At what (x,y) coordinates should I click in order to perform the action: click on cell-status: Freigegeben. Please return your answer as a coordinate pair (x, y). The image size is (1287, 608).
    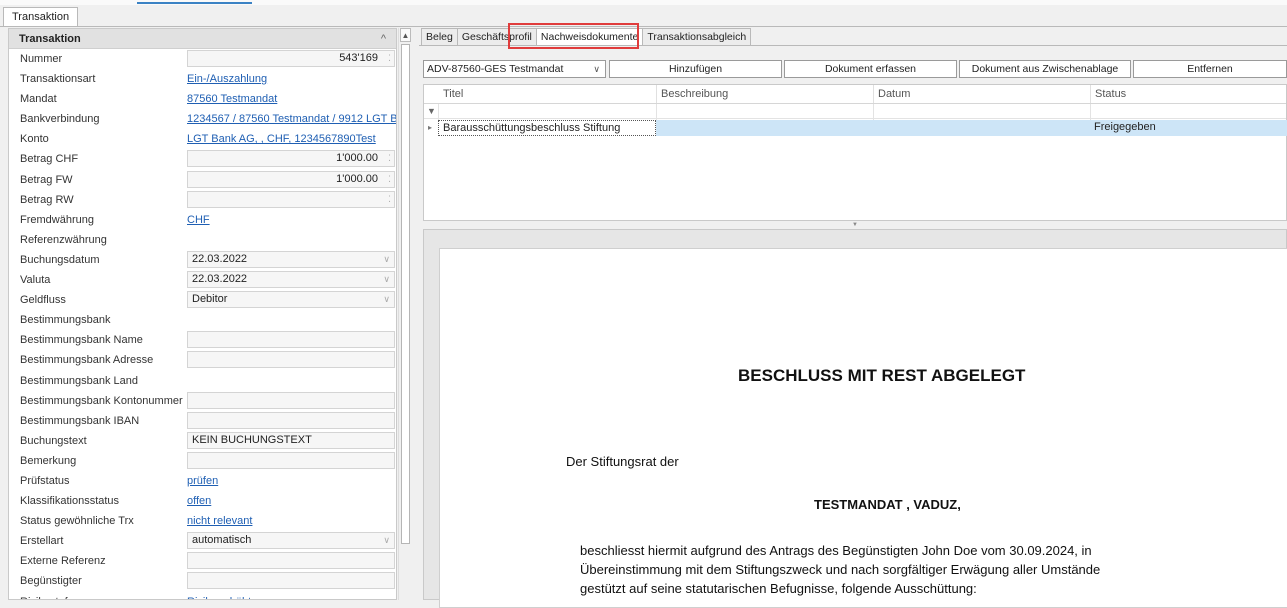
    Looking at the image, I should click on (1188, 128).